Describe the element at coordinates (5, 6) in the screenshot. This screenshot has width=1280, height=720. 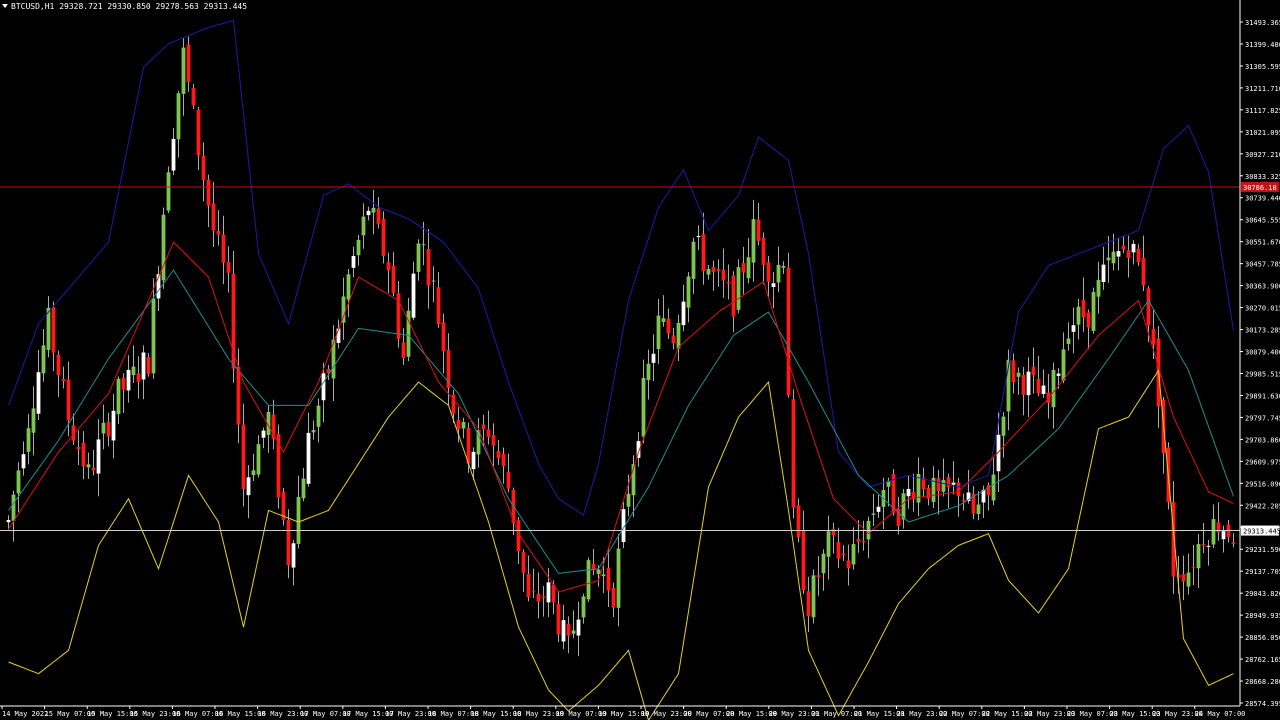
I see `dropdown-triangle-icon` at that location.